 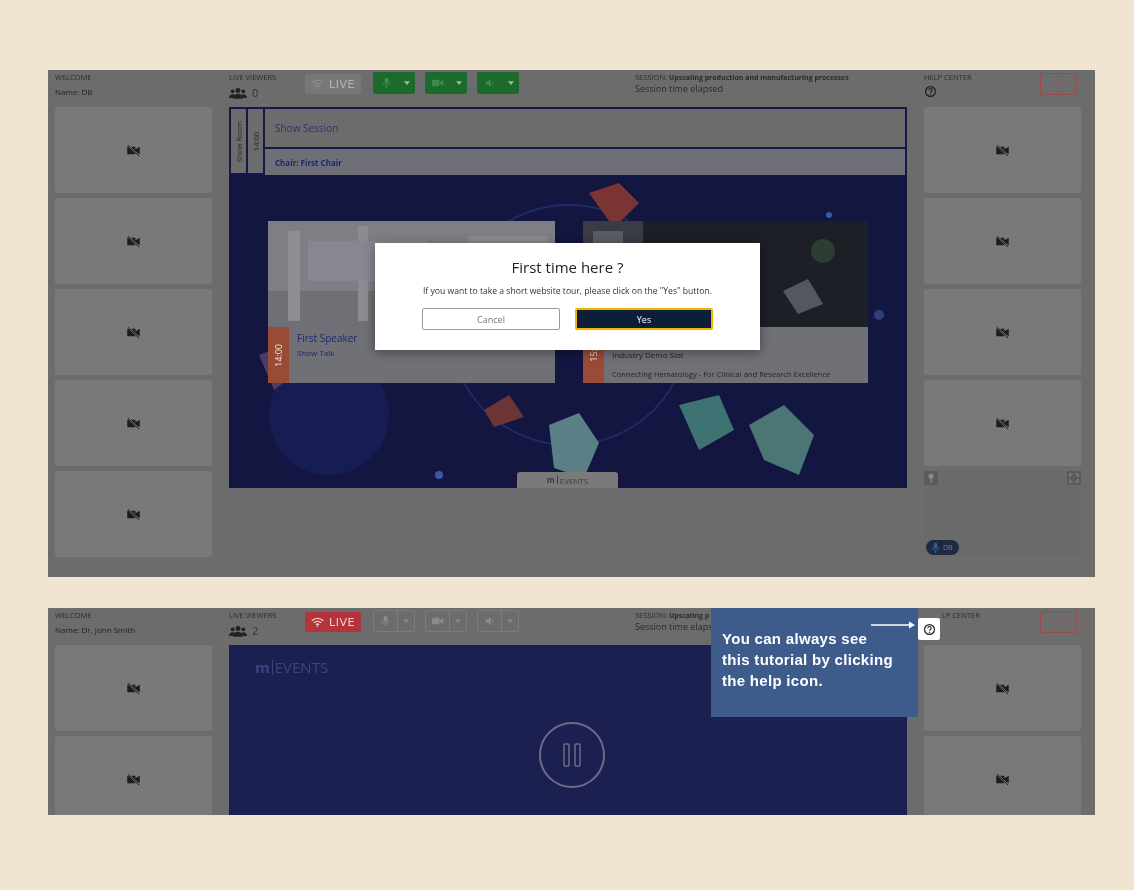 I want to click on live-button: LIVE, so click(x=333, y=622).